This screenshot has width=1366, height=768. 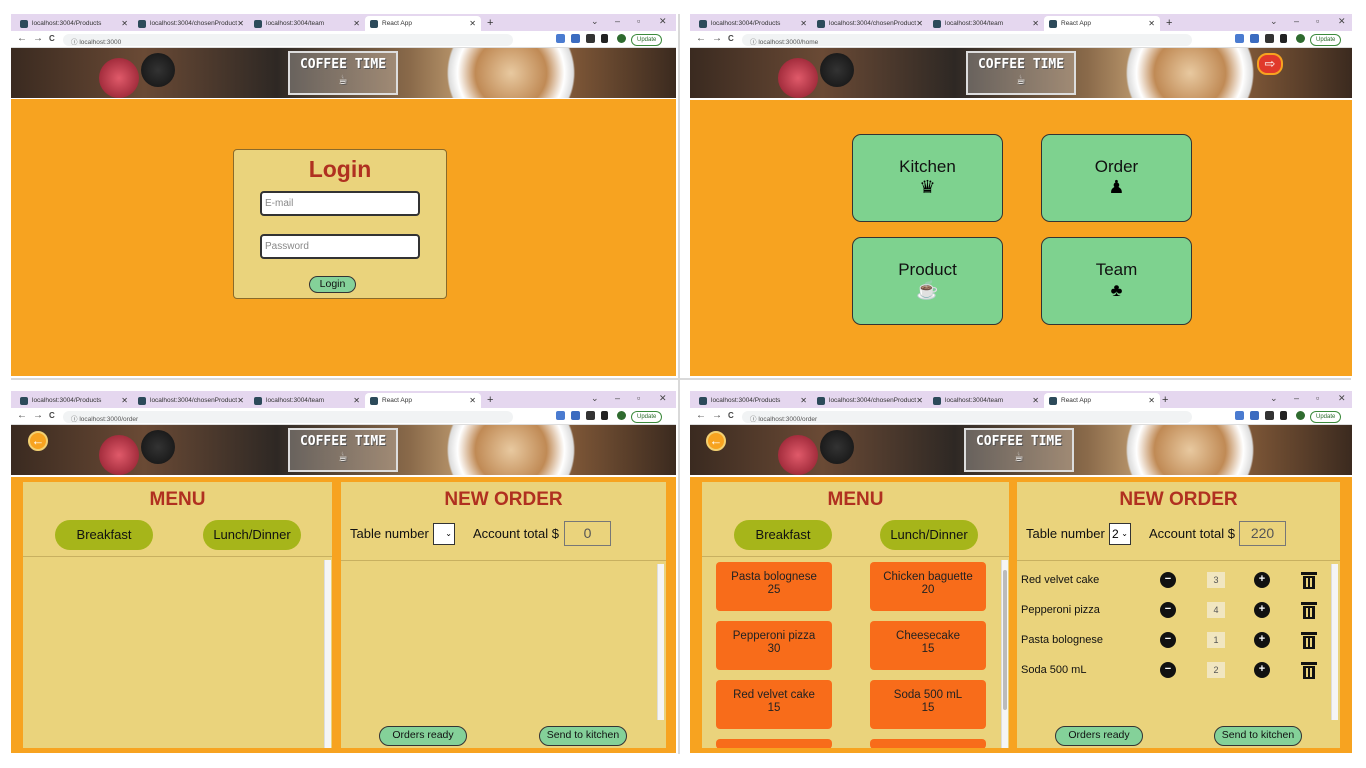 What do you see at coordinates (1334, 642) in the screenshot?
I see `order-scrollbar` at bounding box center [1334, 642].